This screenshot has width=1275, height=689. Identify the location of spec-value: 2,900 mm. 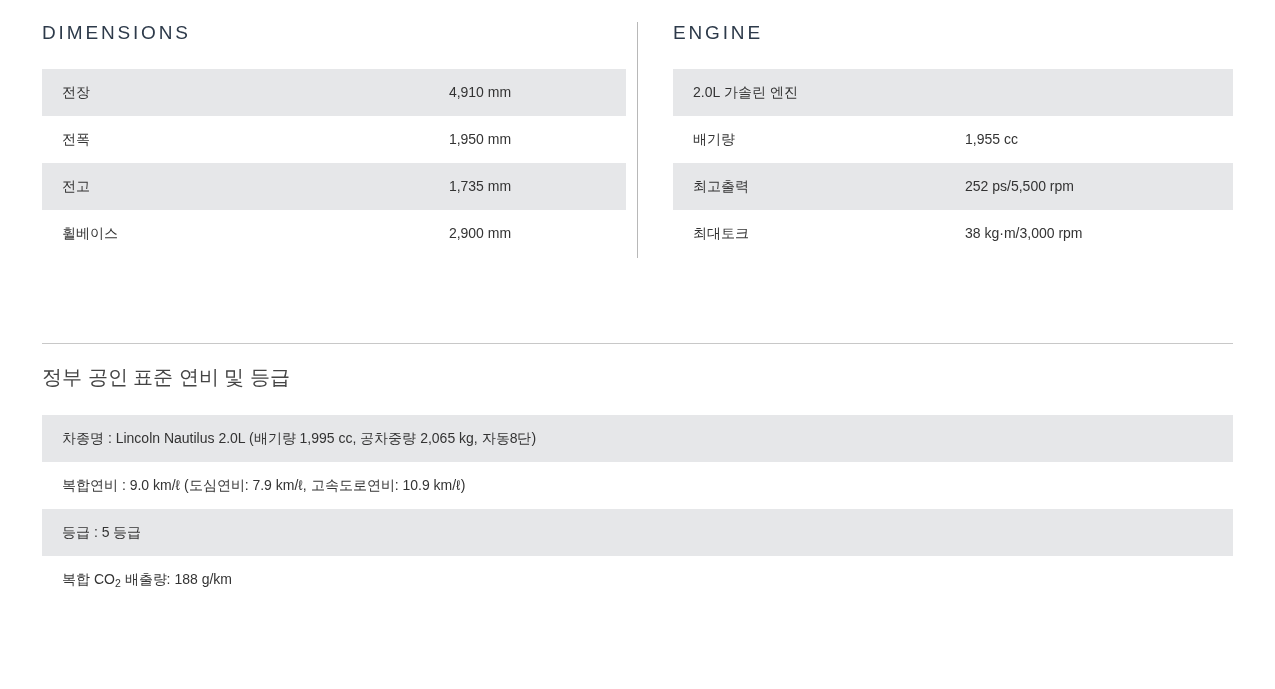
(480, 233).